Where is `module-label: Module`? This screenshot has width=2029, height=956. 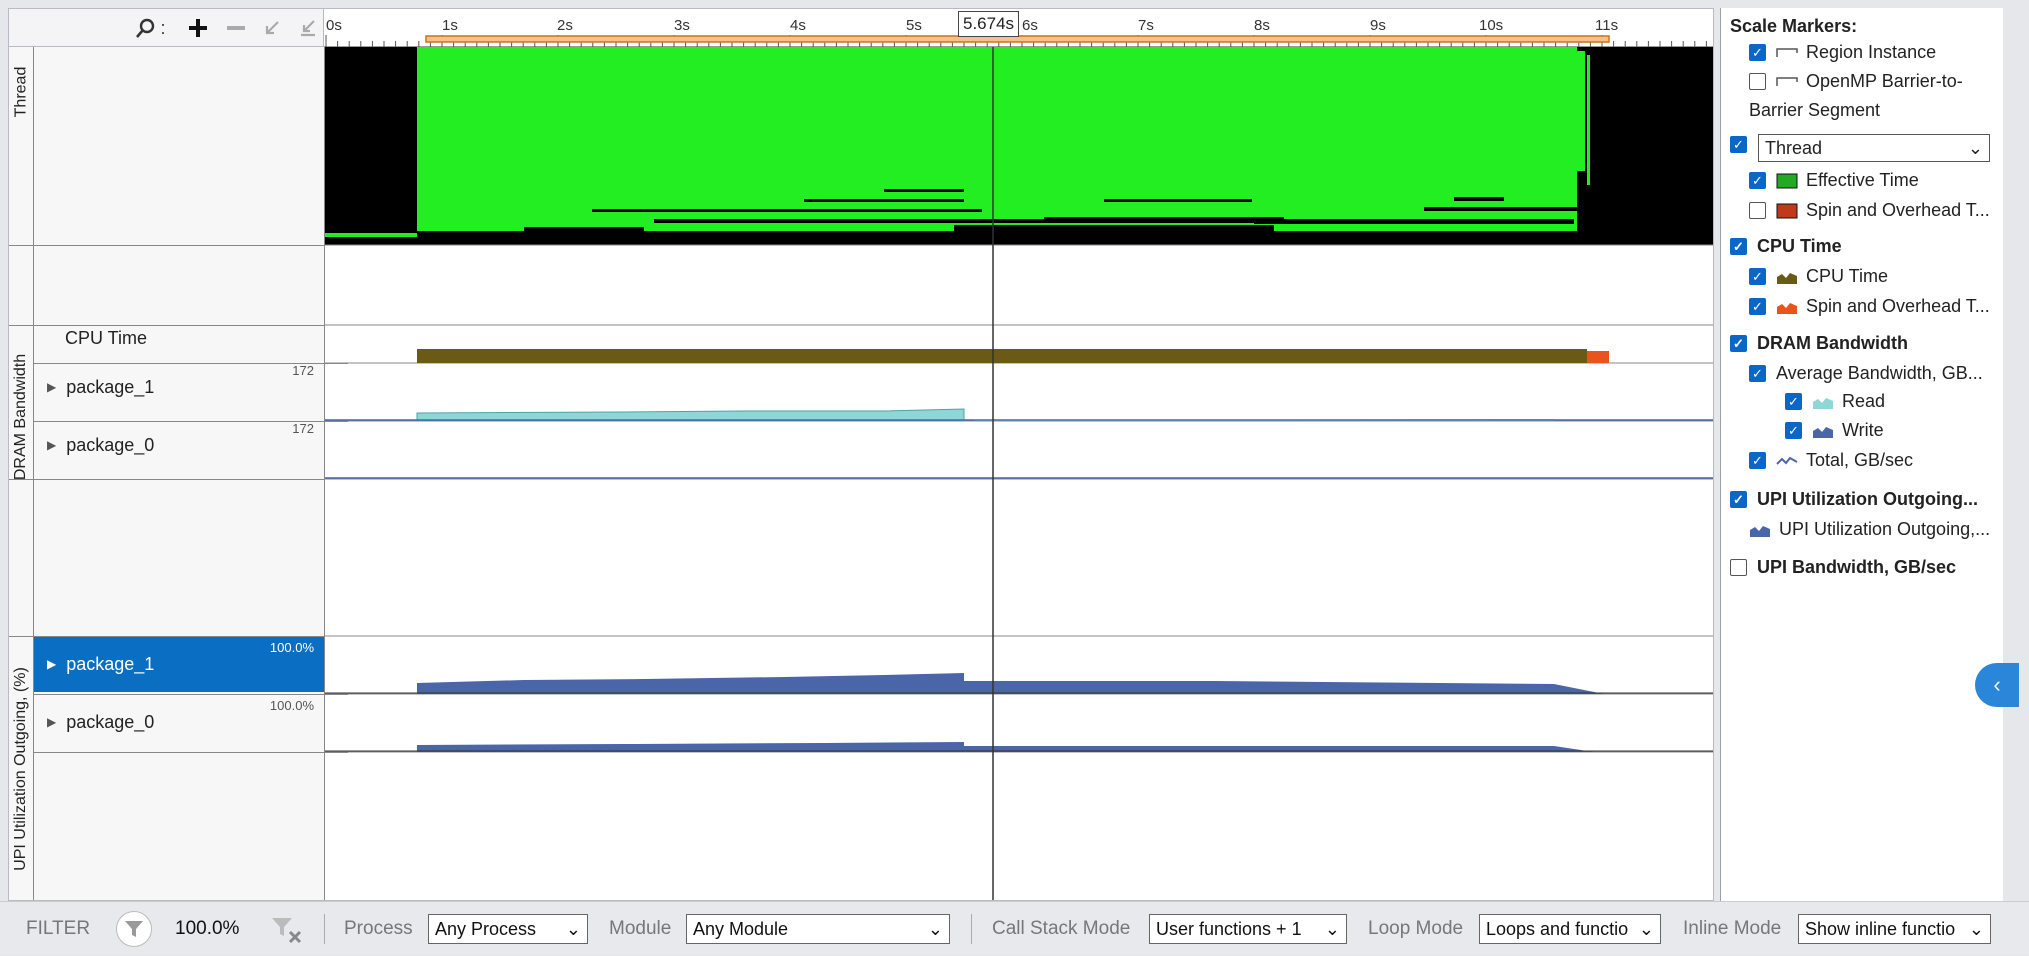
module-label: Module is located at coordinates (640, 928).